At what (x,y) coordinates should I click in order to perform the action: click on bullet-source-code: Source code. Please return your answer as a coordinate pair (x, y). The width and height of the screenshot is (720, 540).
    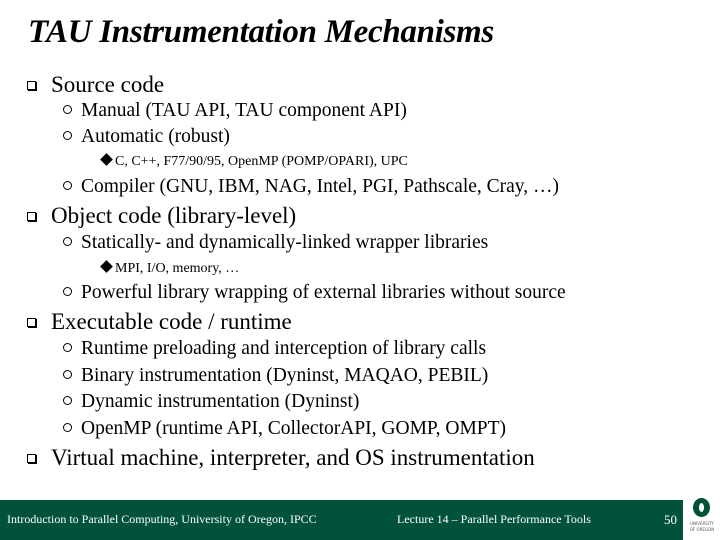
    Looking at the image, I should click on (95, 85).